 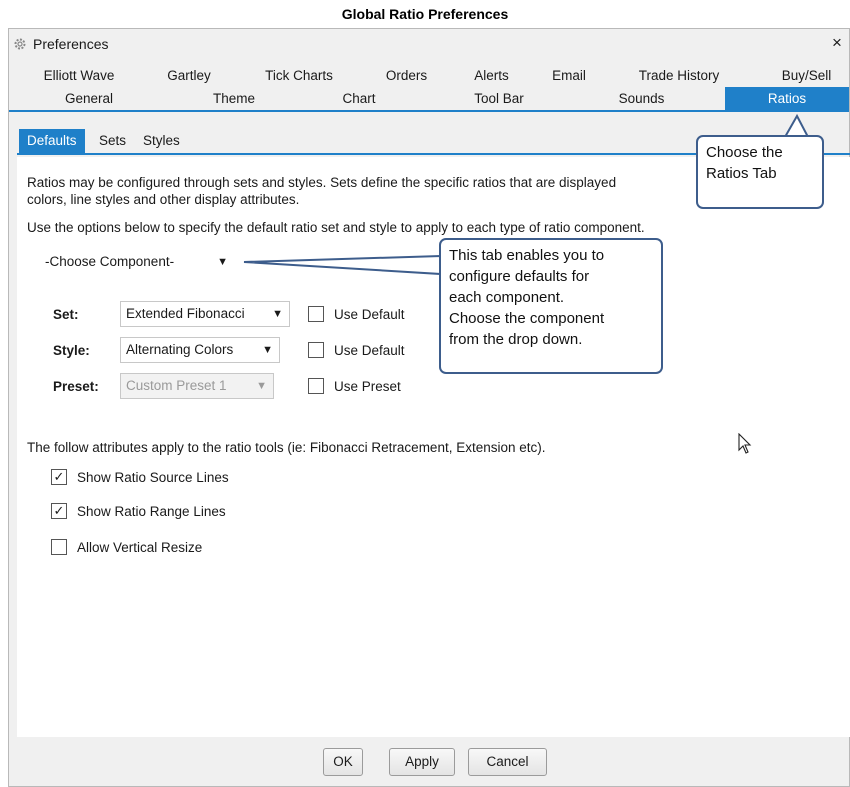 What do you see at coordinates (342, 265) in the screenshot?
I see `component-callout-pointer` at bounding box center [342, 265].